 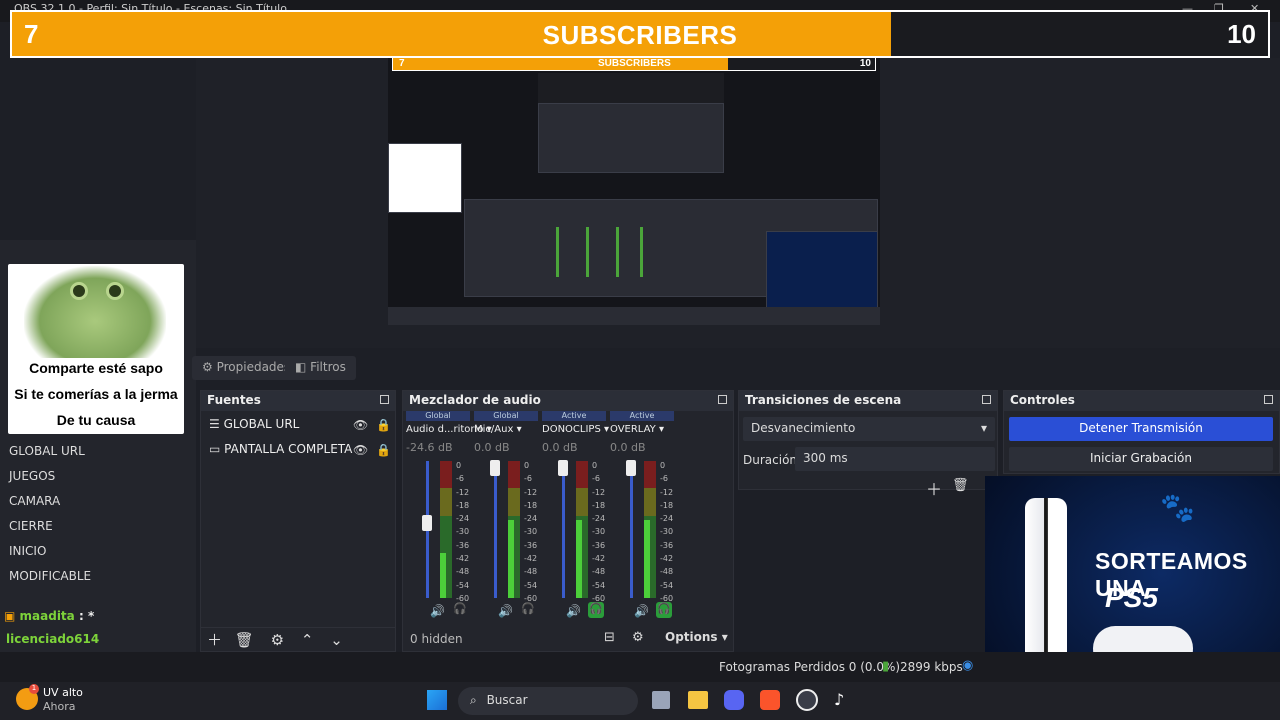 What do you see at coordinates (634, 190) in the screenshot?
I see `stream-preview: 7 SUBSCRIBERS 10` at bounding box center [634, 190].